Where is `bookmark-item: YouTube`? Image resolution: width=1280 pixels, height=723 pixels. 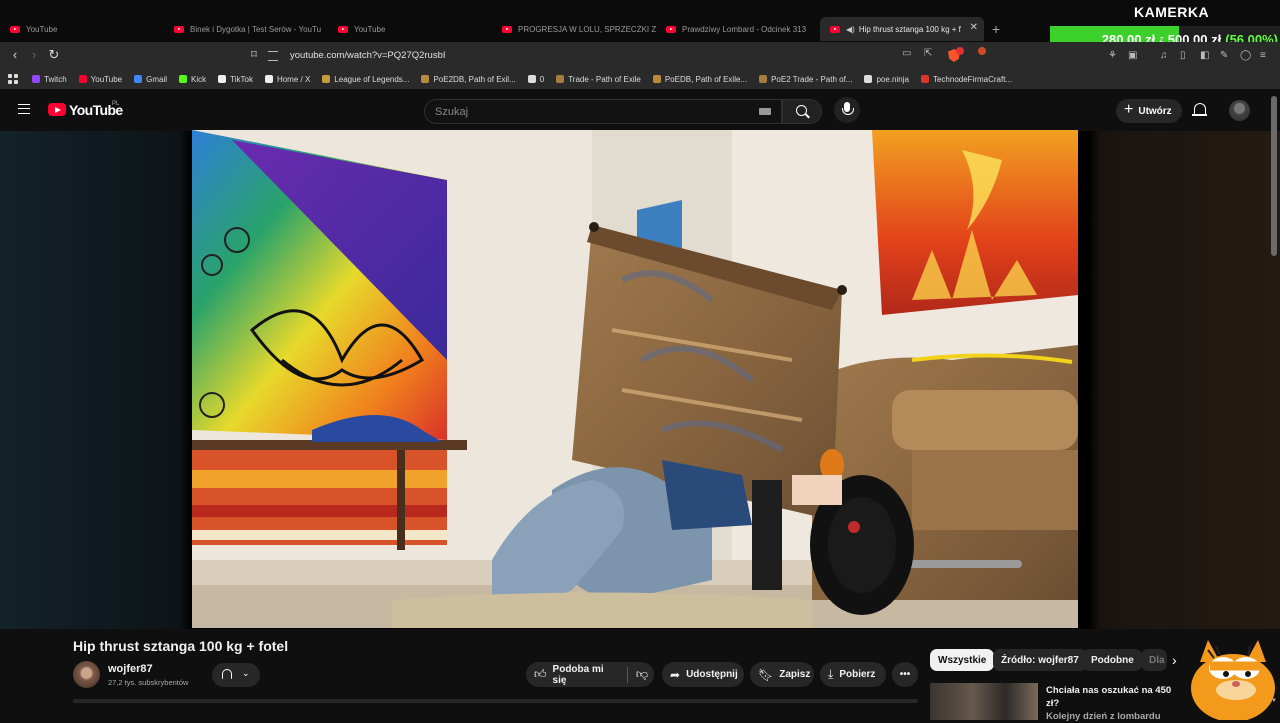
bookmark-item: YouTube is located at coordinates (100, 79).